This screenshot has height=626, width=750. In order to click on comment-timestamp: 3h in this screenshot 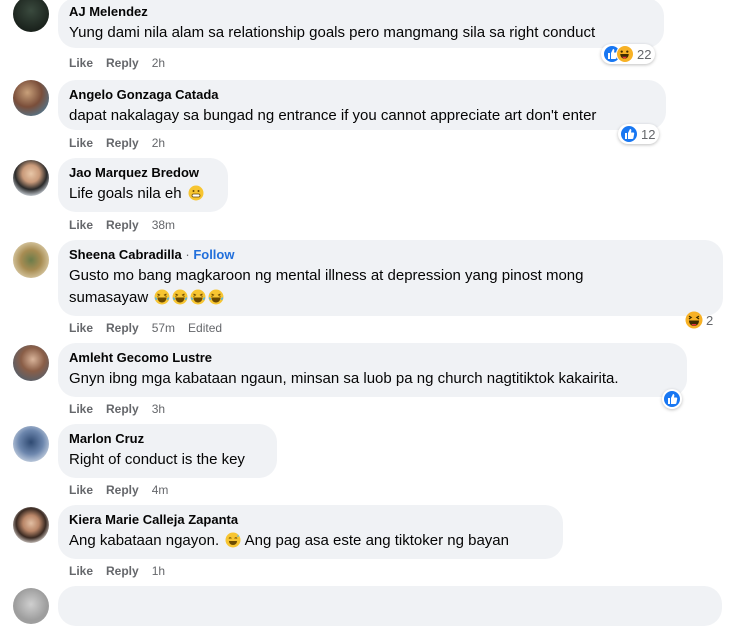, I will do `click(158, 409)`.